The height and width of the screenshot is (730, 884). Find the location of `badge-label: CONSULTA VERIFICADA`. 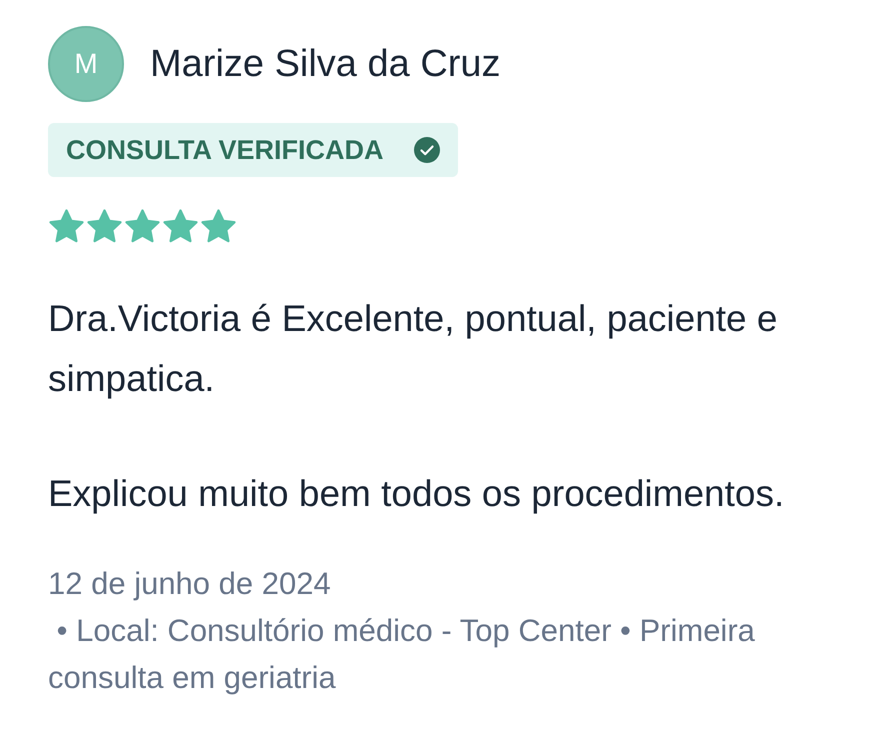

badge-label: CONSULTA VERIFICADA is located at coordinates (225, 150).